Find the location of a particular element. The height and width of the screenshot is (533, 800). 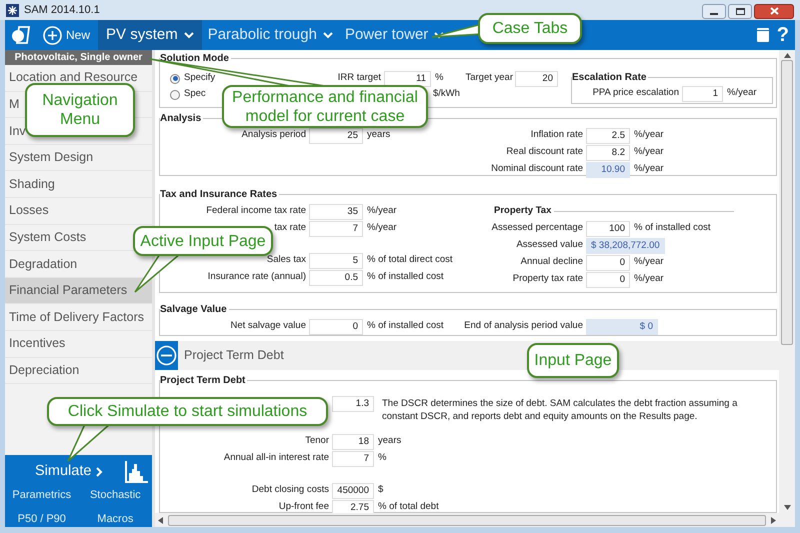

description-text: The DSCR determines the size of debt. SAM calculates the debt fraction assuming a constant DSCR, and reports debt and equity amounts on the Results page. is located at coordinates (560, 410).